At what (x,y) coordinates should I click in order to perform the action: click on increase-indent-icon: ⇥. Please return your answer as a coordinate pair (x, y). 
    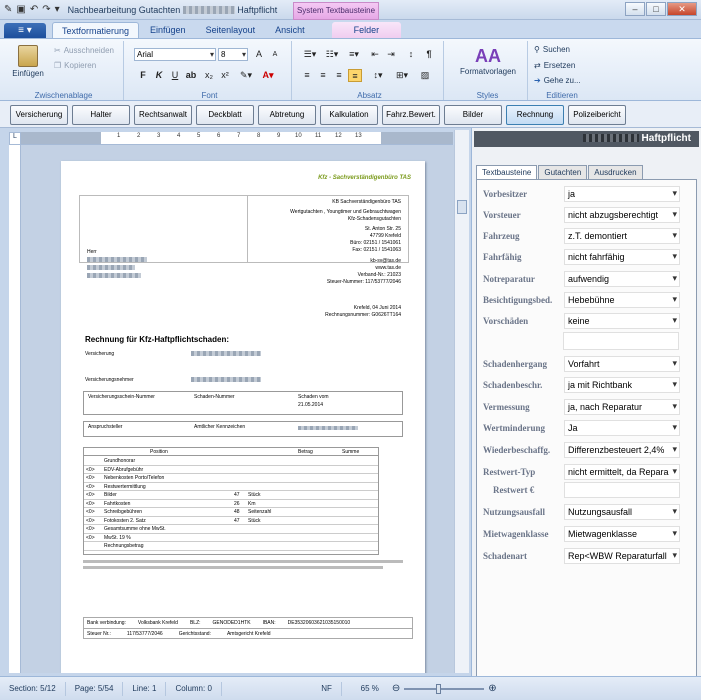
    Looking at the image, I should click on (391, 54).